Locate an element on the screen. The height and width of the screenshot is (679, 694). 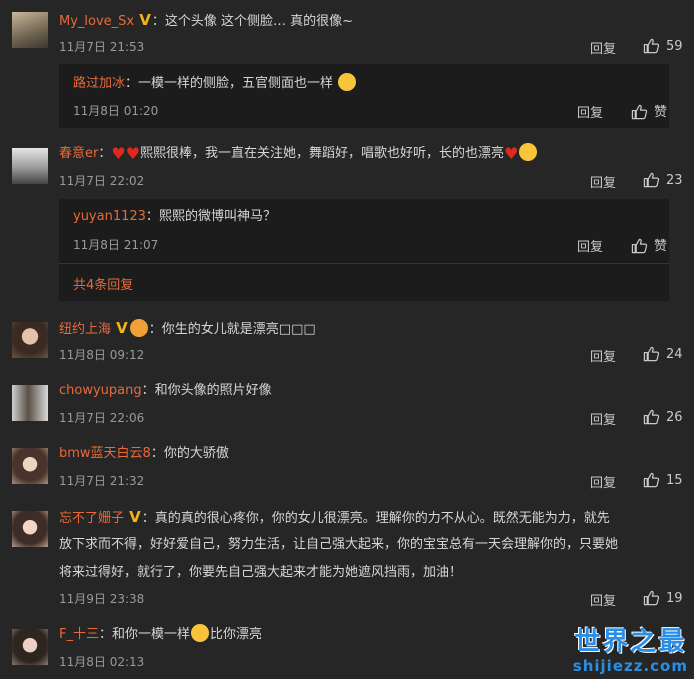
comment-text: 这个头像 这个侧脸… 真的很像~ is located at coordinates (259, 21).